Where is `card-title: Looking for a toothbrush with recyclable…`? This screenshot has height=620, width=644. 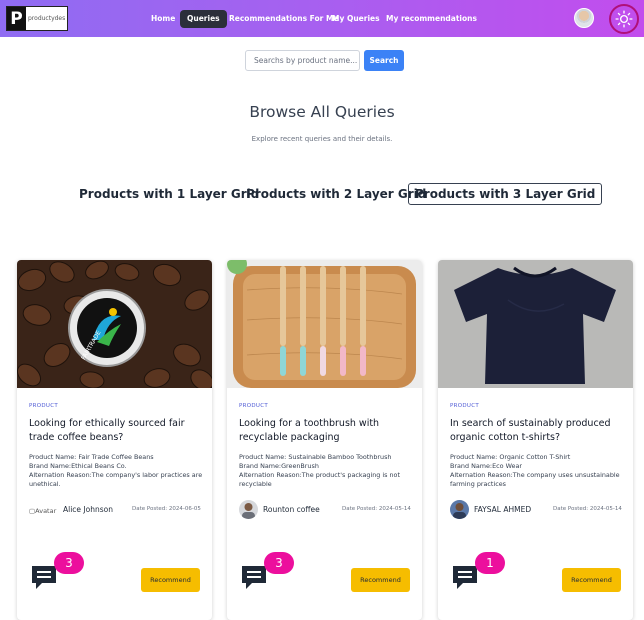 card-title: Looking for a toothbrush with recyclable… is located at coordinates (309, 430).